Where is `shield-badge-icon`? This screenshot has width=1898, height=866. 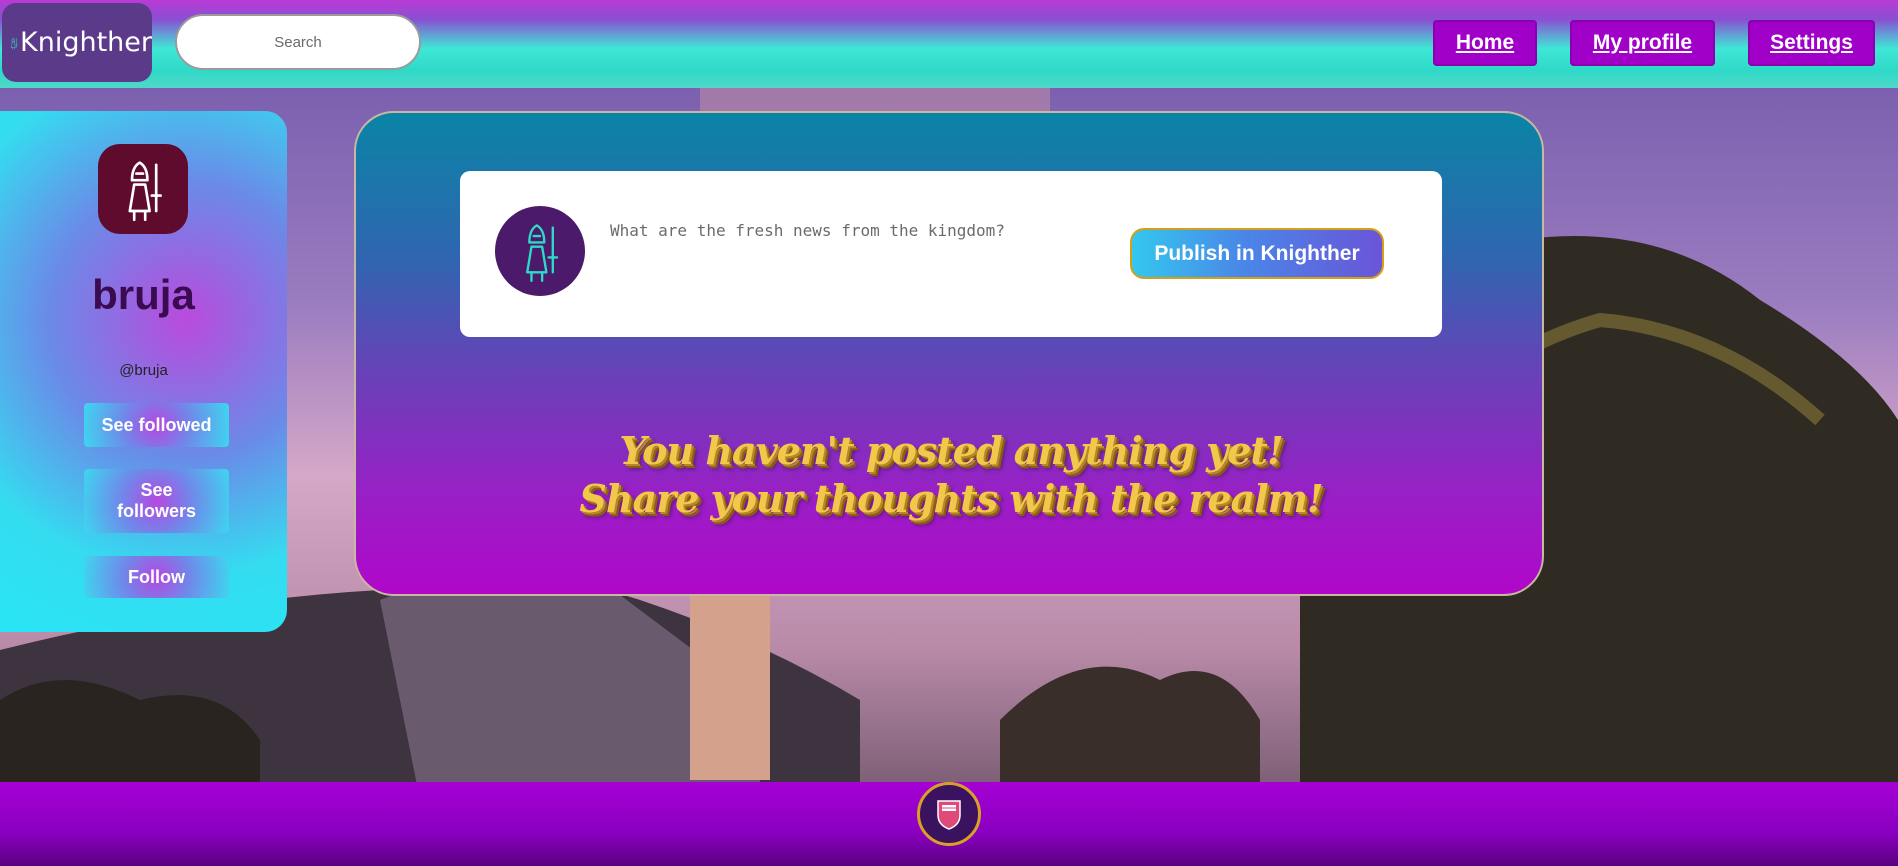
shield-badge-icon is located at coordinates (949, 814).